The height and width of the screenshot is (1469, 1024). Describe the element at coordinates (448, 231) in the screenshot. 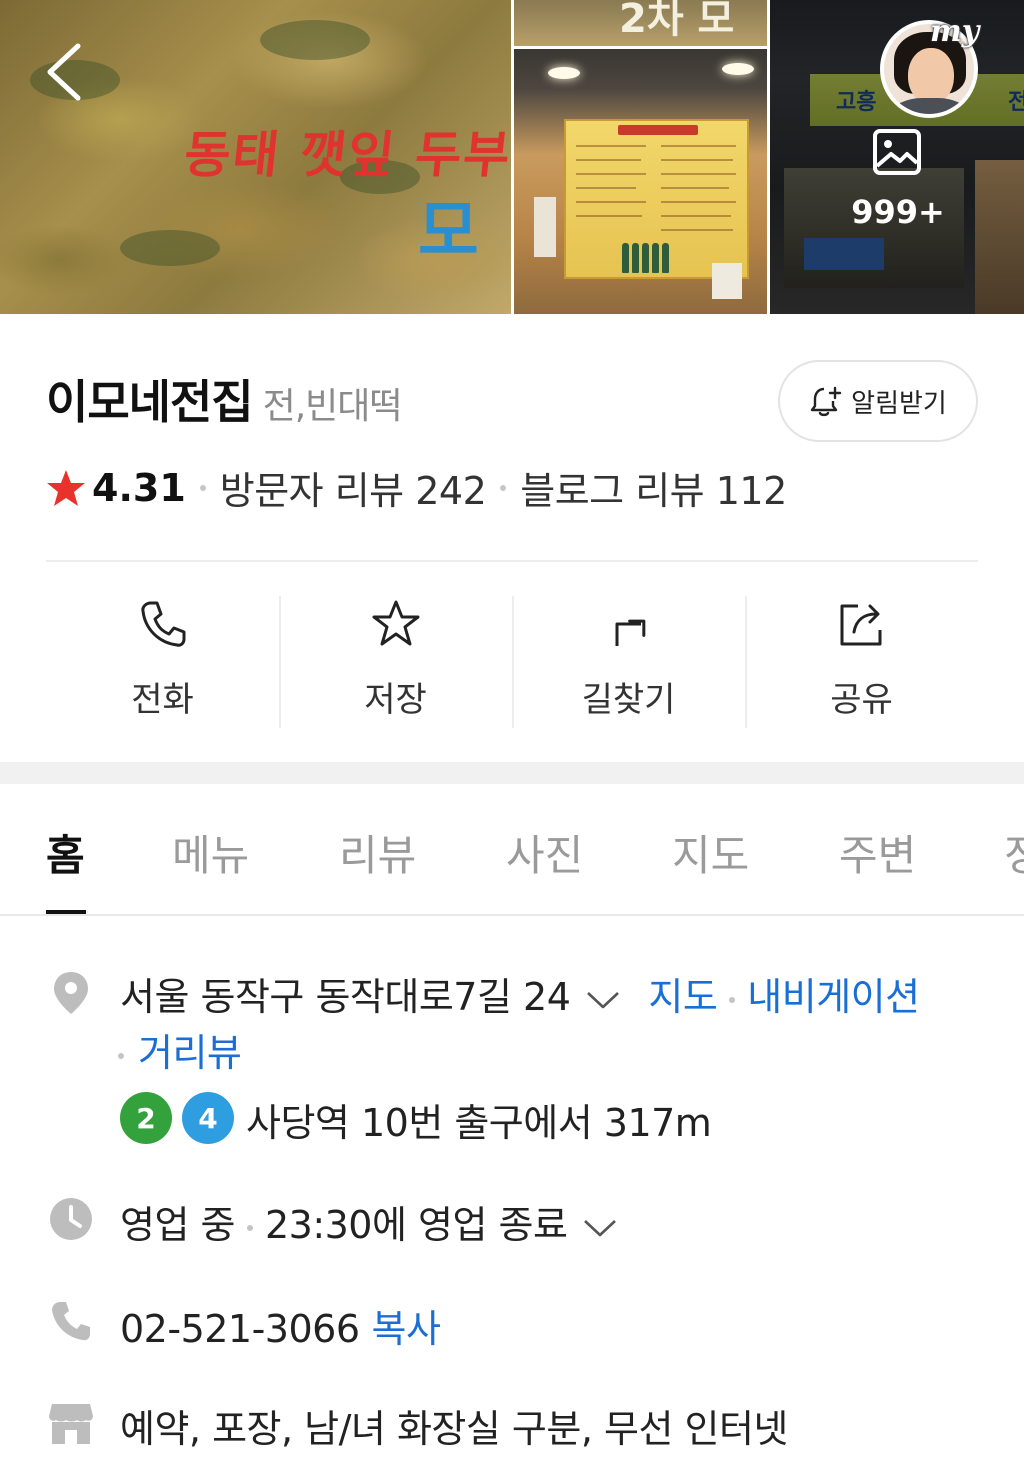

I see `photo-overlay-text: 모` at that location.